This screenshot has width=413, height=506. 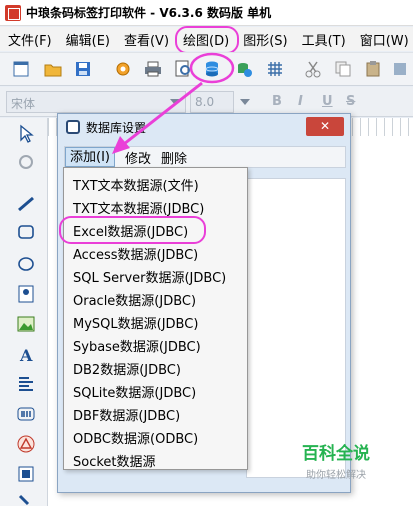 What do you see at coordinates (123, 69) in the screenshot?
I see `settings-gear-icon` at bounding box center [123, 69].